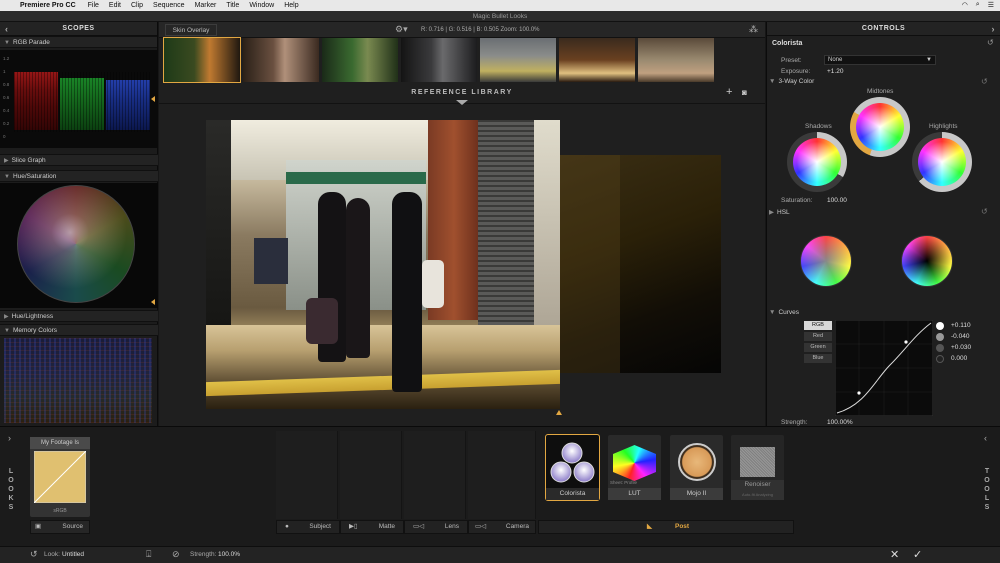 This screenshot has height=563, width=1000. Describe the element at coordinates (818, 325) in the screenshot. I see `curve-rgb-button: RGB` at that location.